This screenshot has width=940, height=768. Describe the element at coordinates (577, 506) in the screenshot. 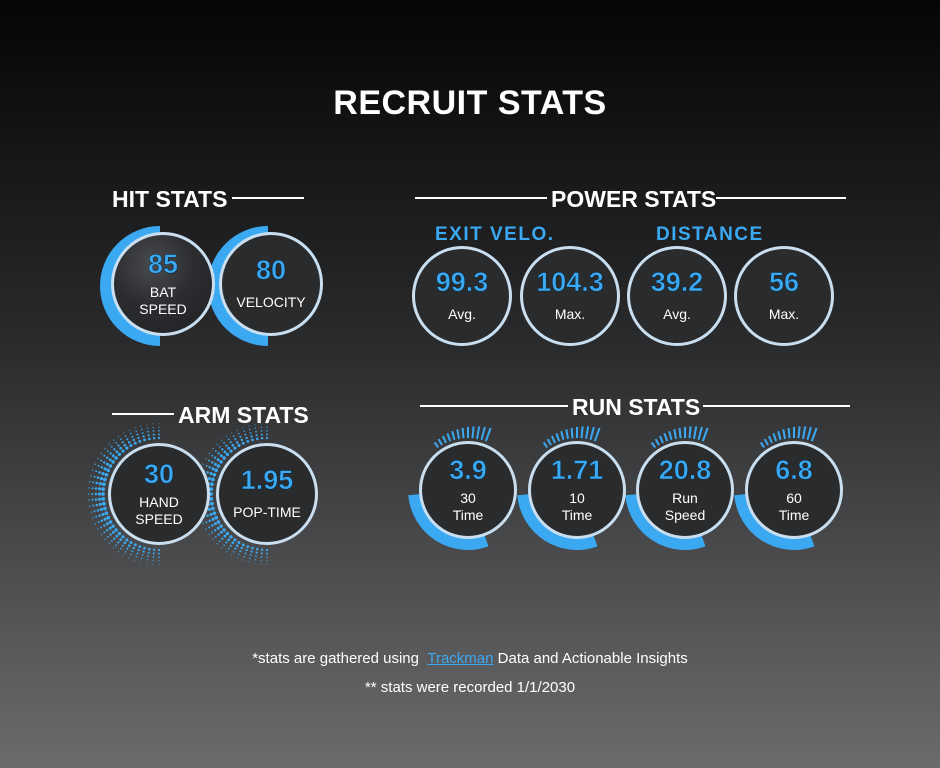

I see `run-10-time-label: 10 Time` at that location.